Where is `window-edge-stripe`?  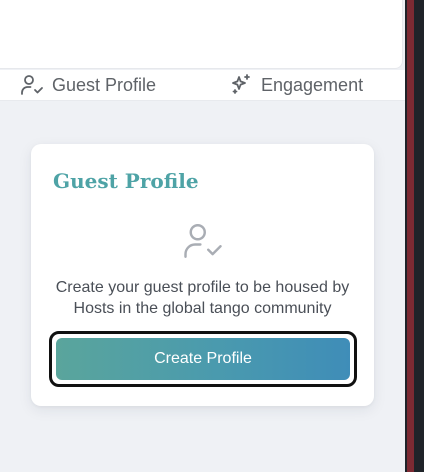
window-edge-stripe is located at coordinates (410, 236).